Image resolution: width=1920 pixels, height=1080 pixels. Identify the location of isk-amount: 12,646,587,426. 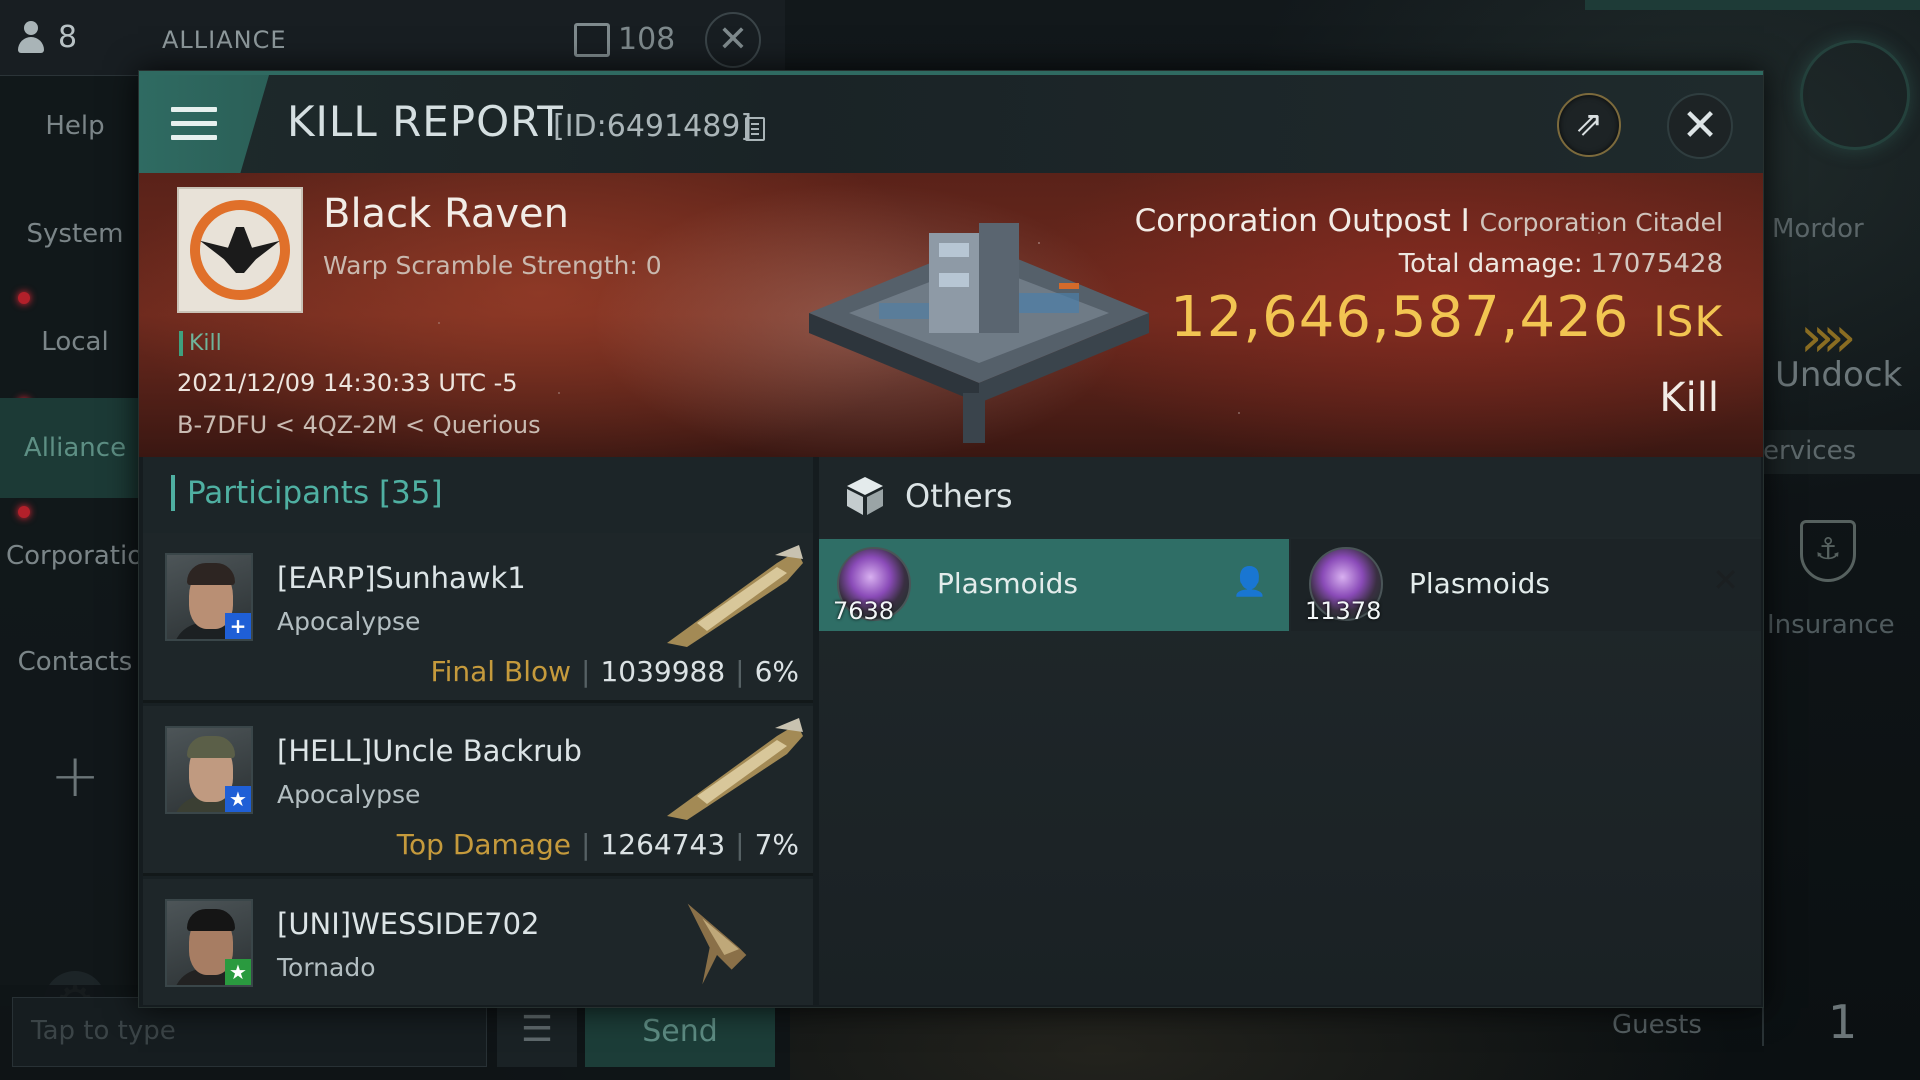
(1400, 317).